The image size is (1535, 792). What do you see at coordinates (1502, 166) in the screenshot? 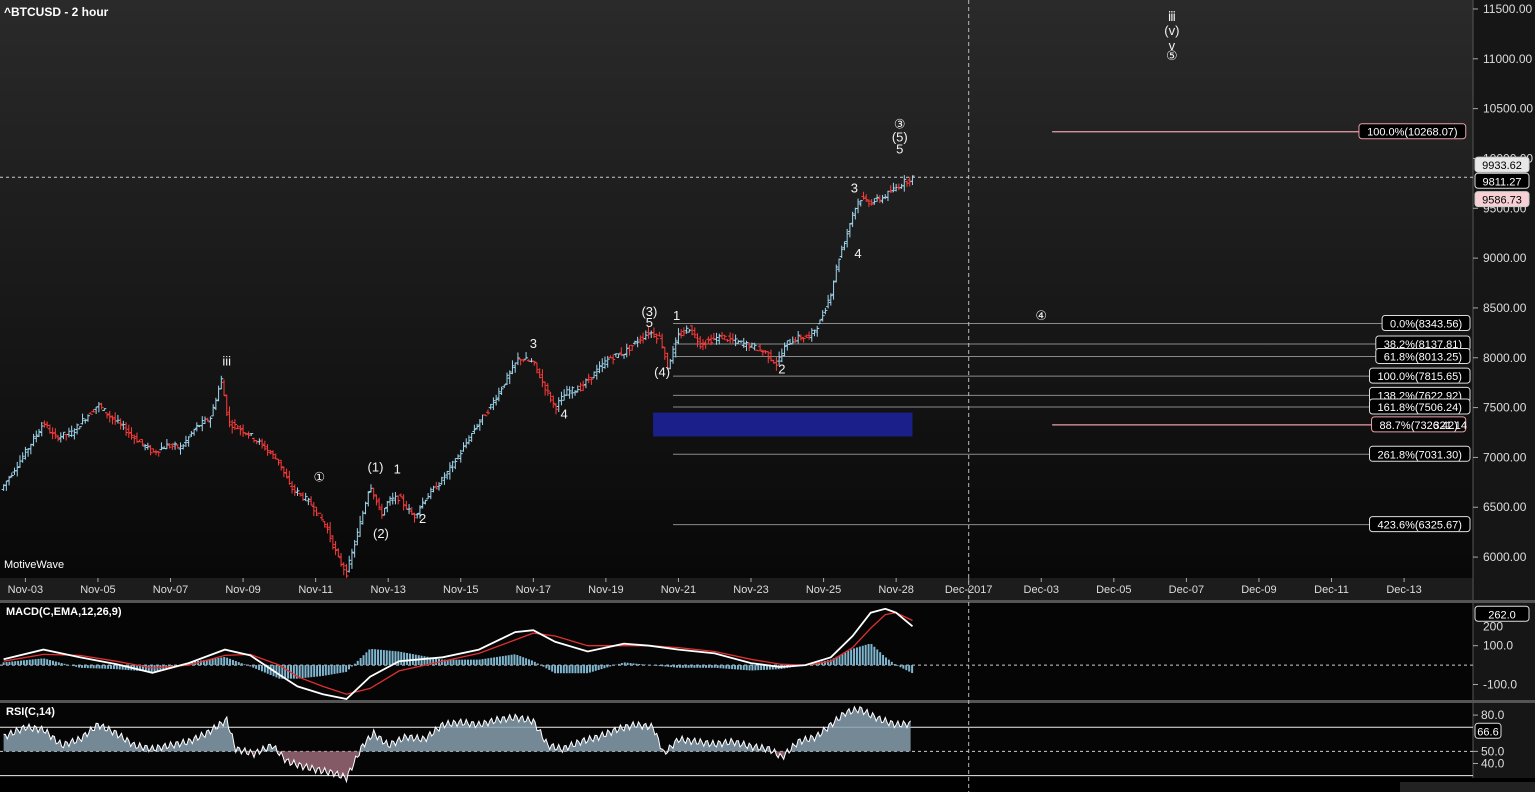
I see `price-high-label: 9933.62` at bounding box center [1502, 166].